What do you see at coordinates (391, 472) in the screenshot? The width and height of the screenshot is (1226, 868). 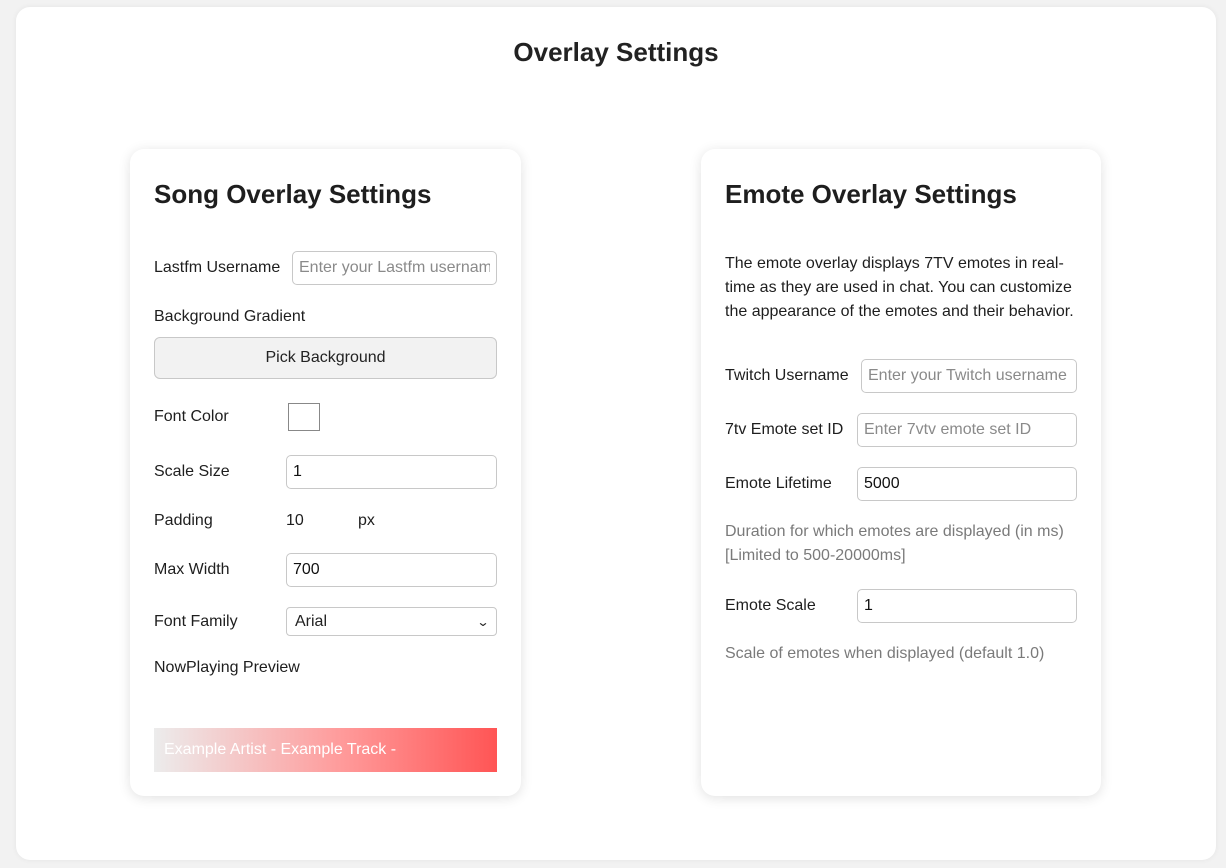 I see `scale-size-input` at bounding box center [391, 472].